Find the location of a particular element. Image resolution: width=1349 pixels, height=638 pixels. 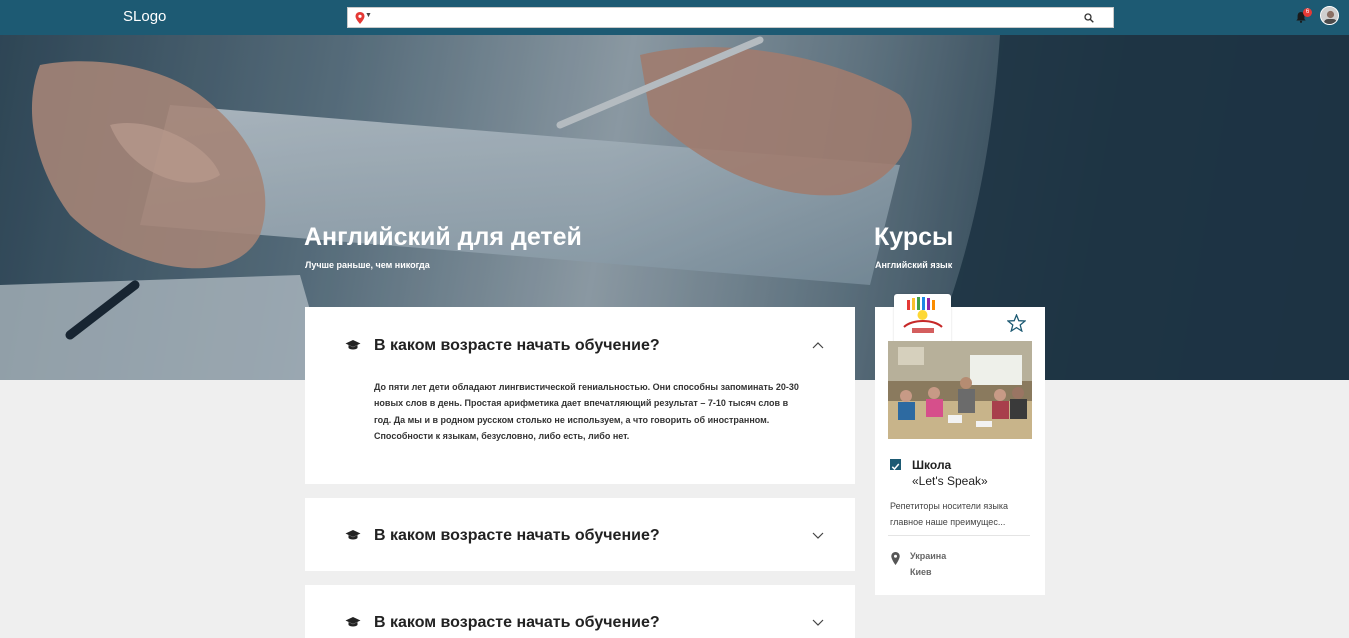

search-icon is located at coordinates (1089, 18).